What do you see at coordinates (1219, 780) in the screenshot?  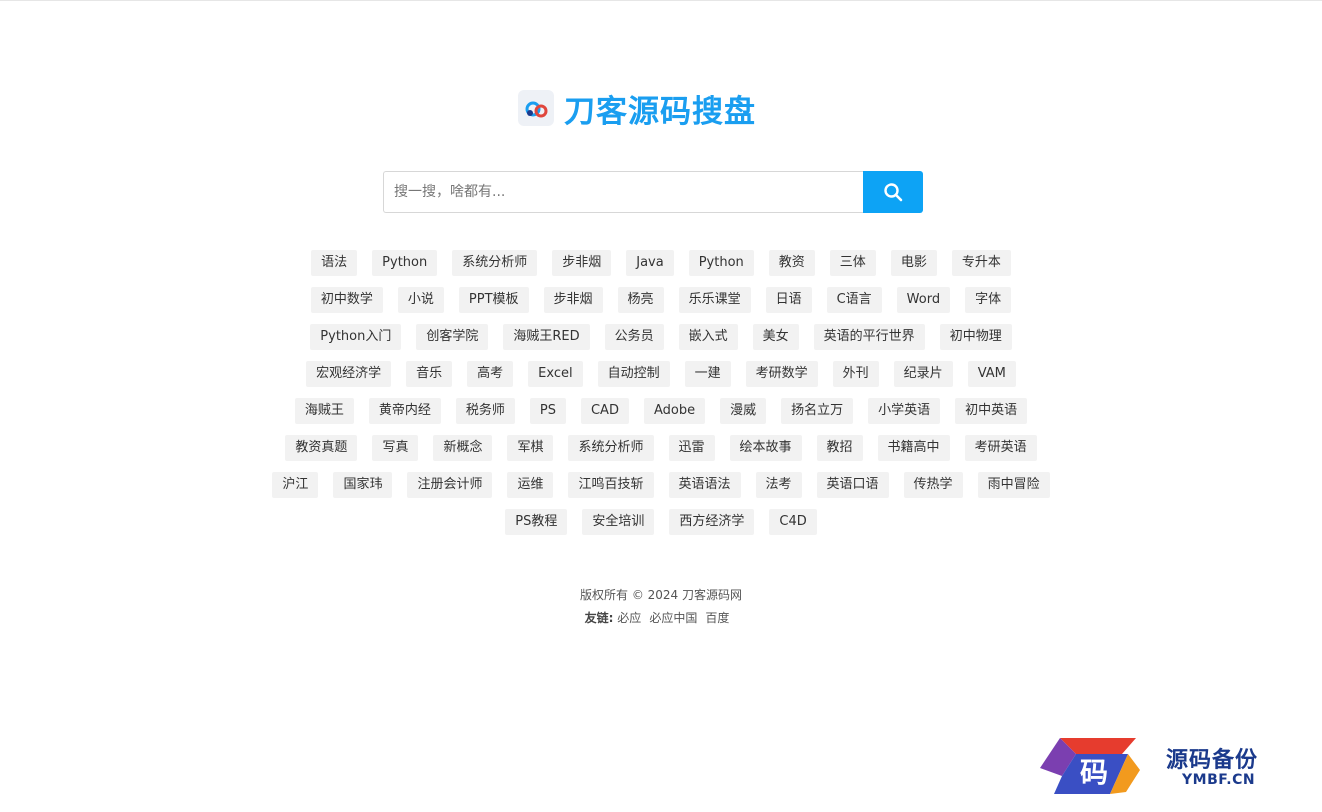 I see `watermark-subtitle: YMBF.CN` at bounding box center [1219, 780].